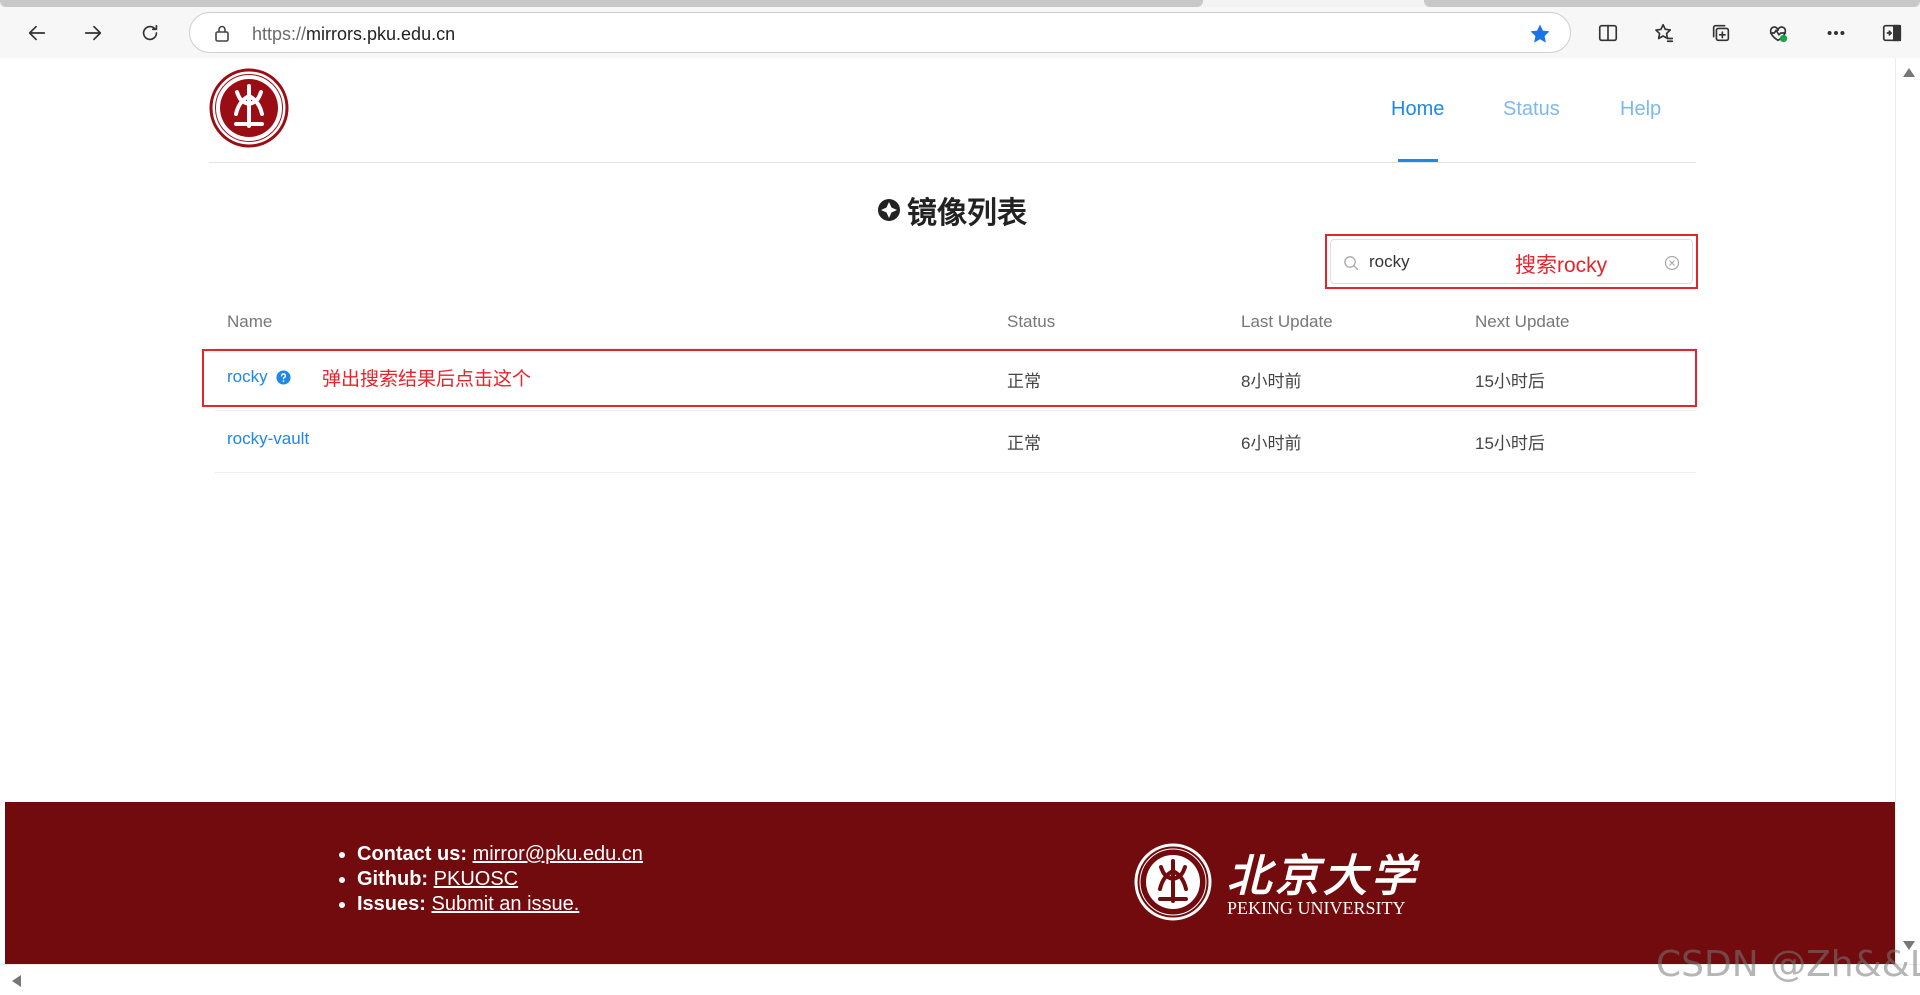 The height and width of the screenshot is (995, 1920). I want to click on browser-toolbar: https://mirrors.pku.edu.cn, so click(960, 32).